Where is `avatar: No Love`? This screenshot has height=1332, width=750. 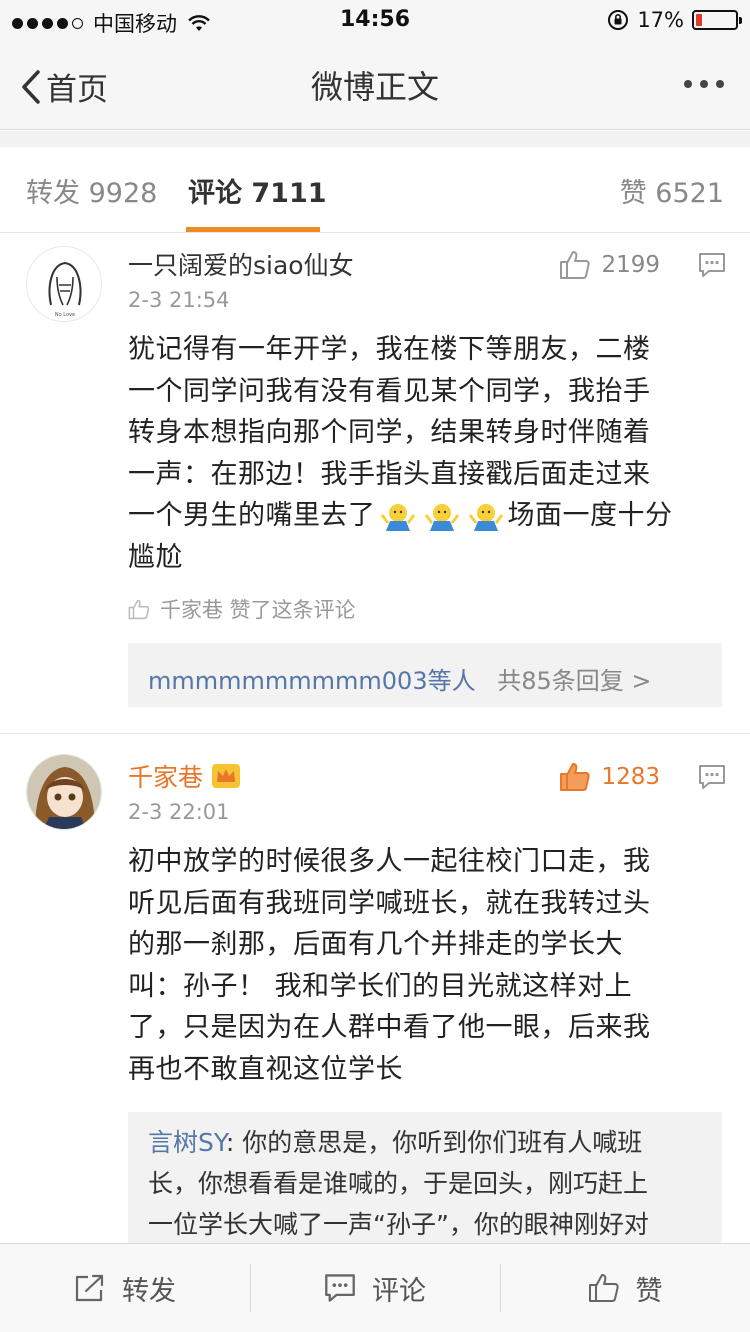 avatar: No Love is located at coordinates (64, 284).